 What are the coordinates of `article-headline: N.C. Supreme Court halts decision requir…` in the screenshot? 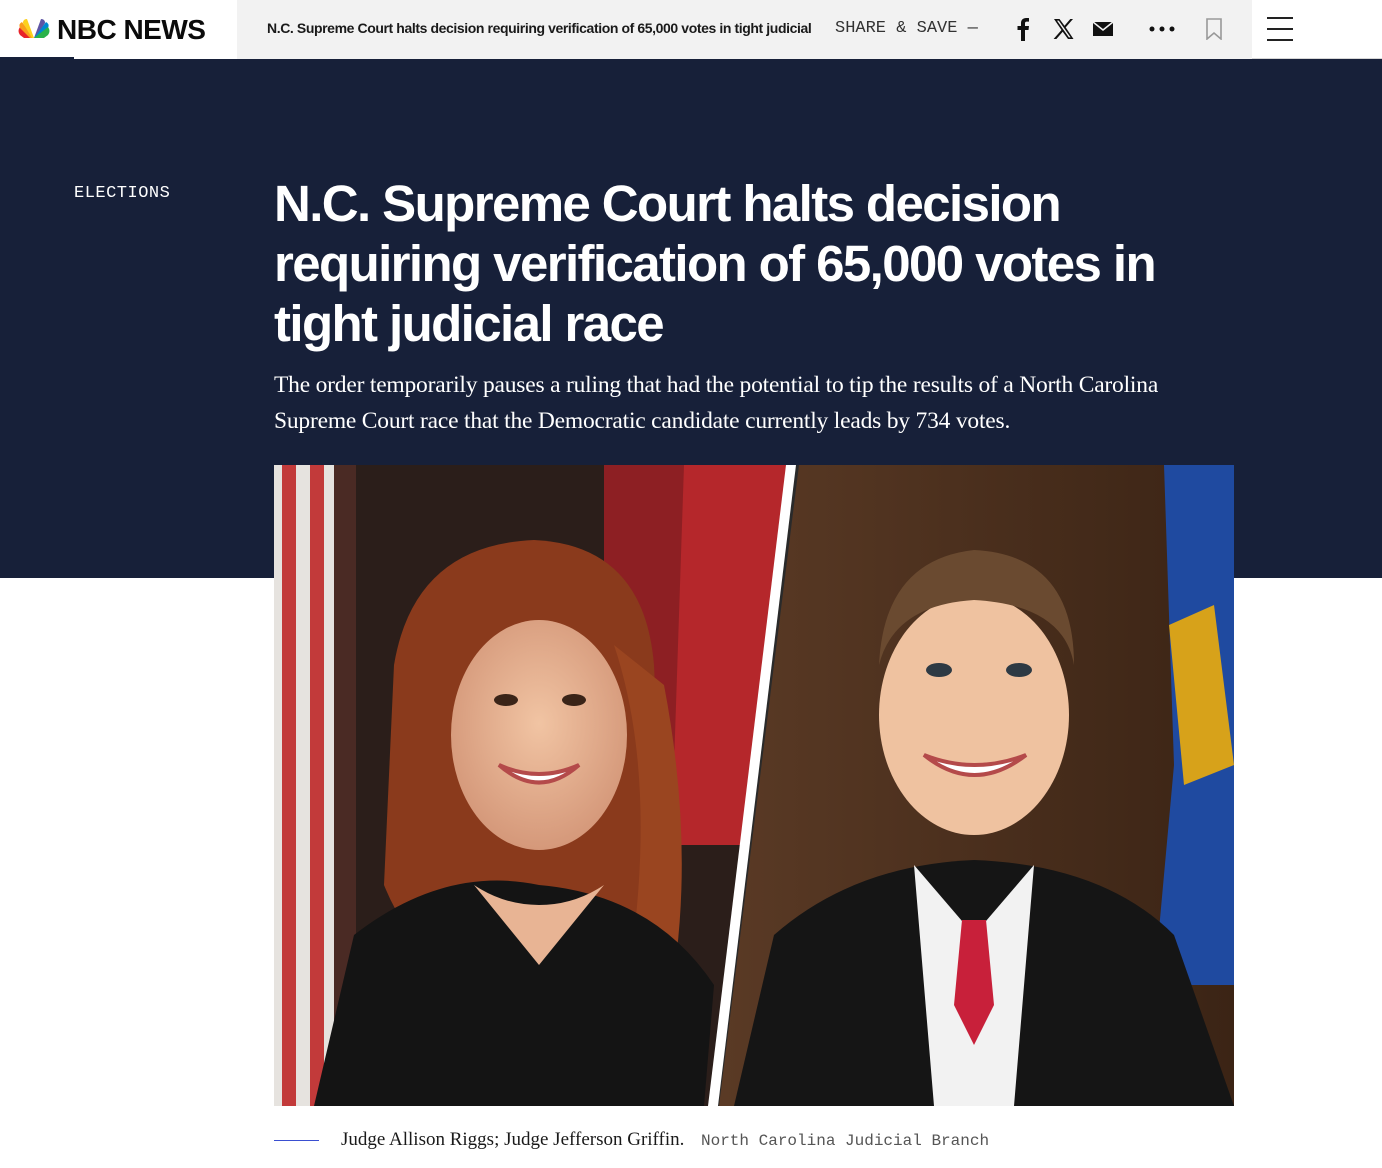 It's located at (715, 263).